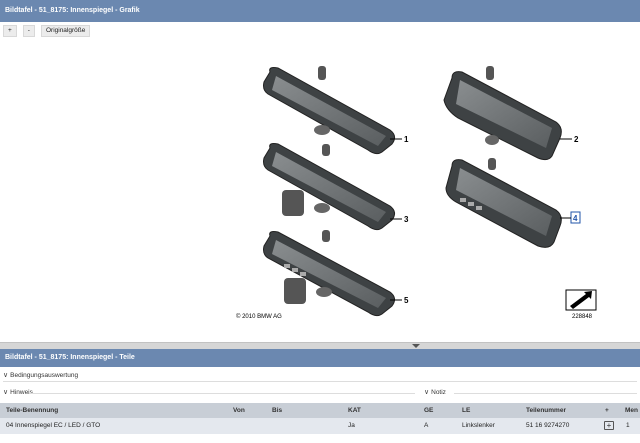 This screenshot has width=640, height=443. I want to click on part-kat: Ja, so click(351, 425).